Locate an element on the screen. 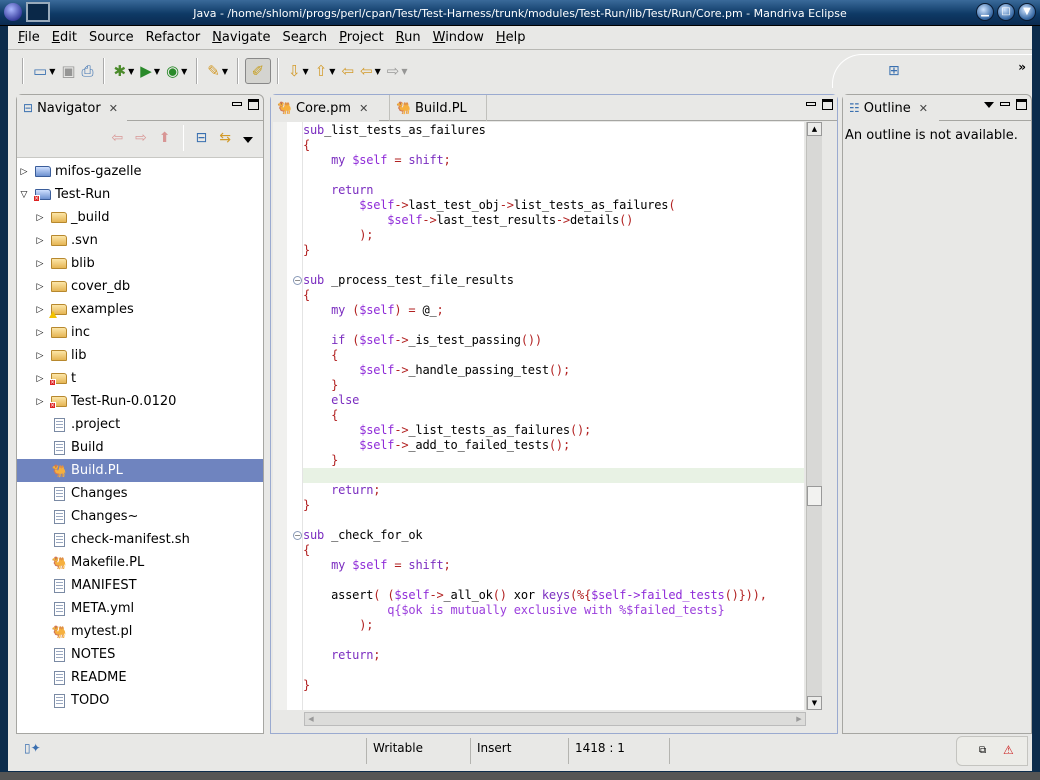  tree-item: ▷ inc is located at coordinates (140, 332).